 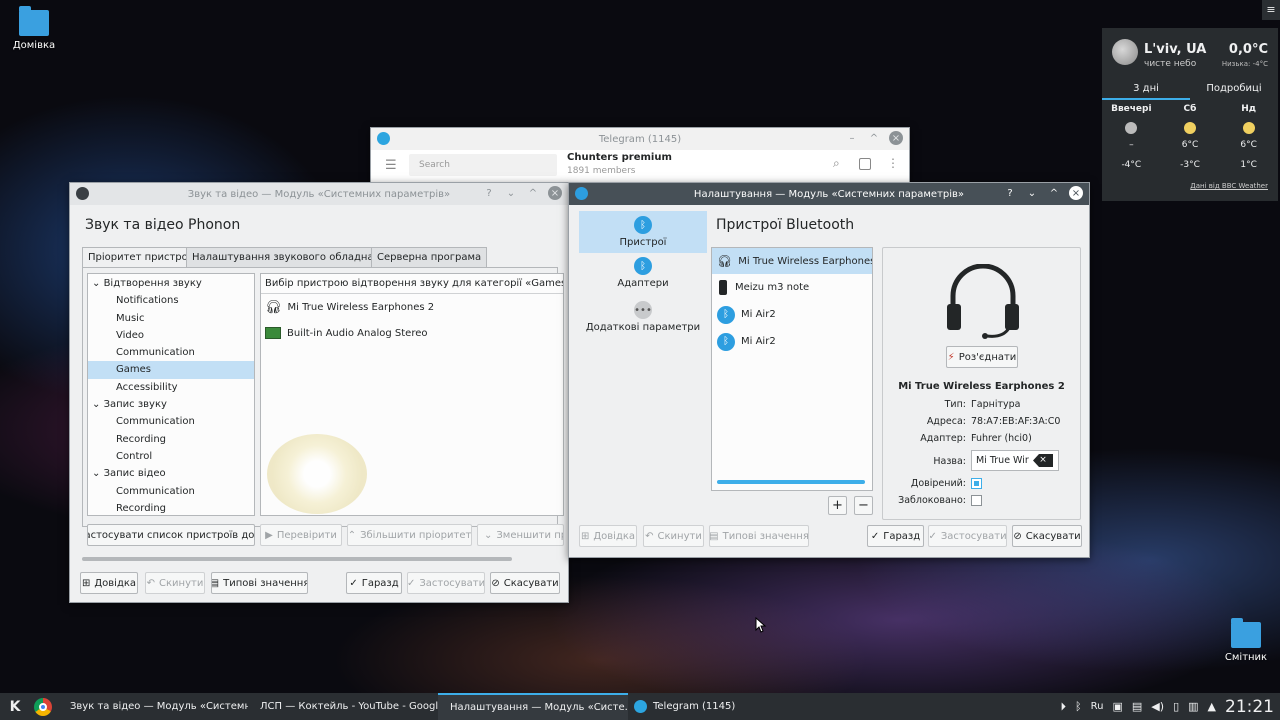 I want to click on more-icon: ⋮, so click(x=893, y=163).